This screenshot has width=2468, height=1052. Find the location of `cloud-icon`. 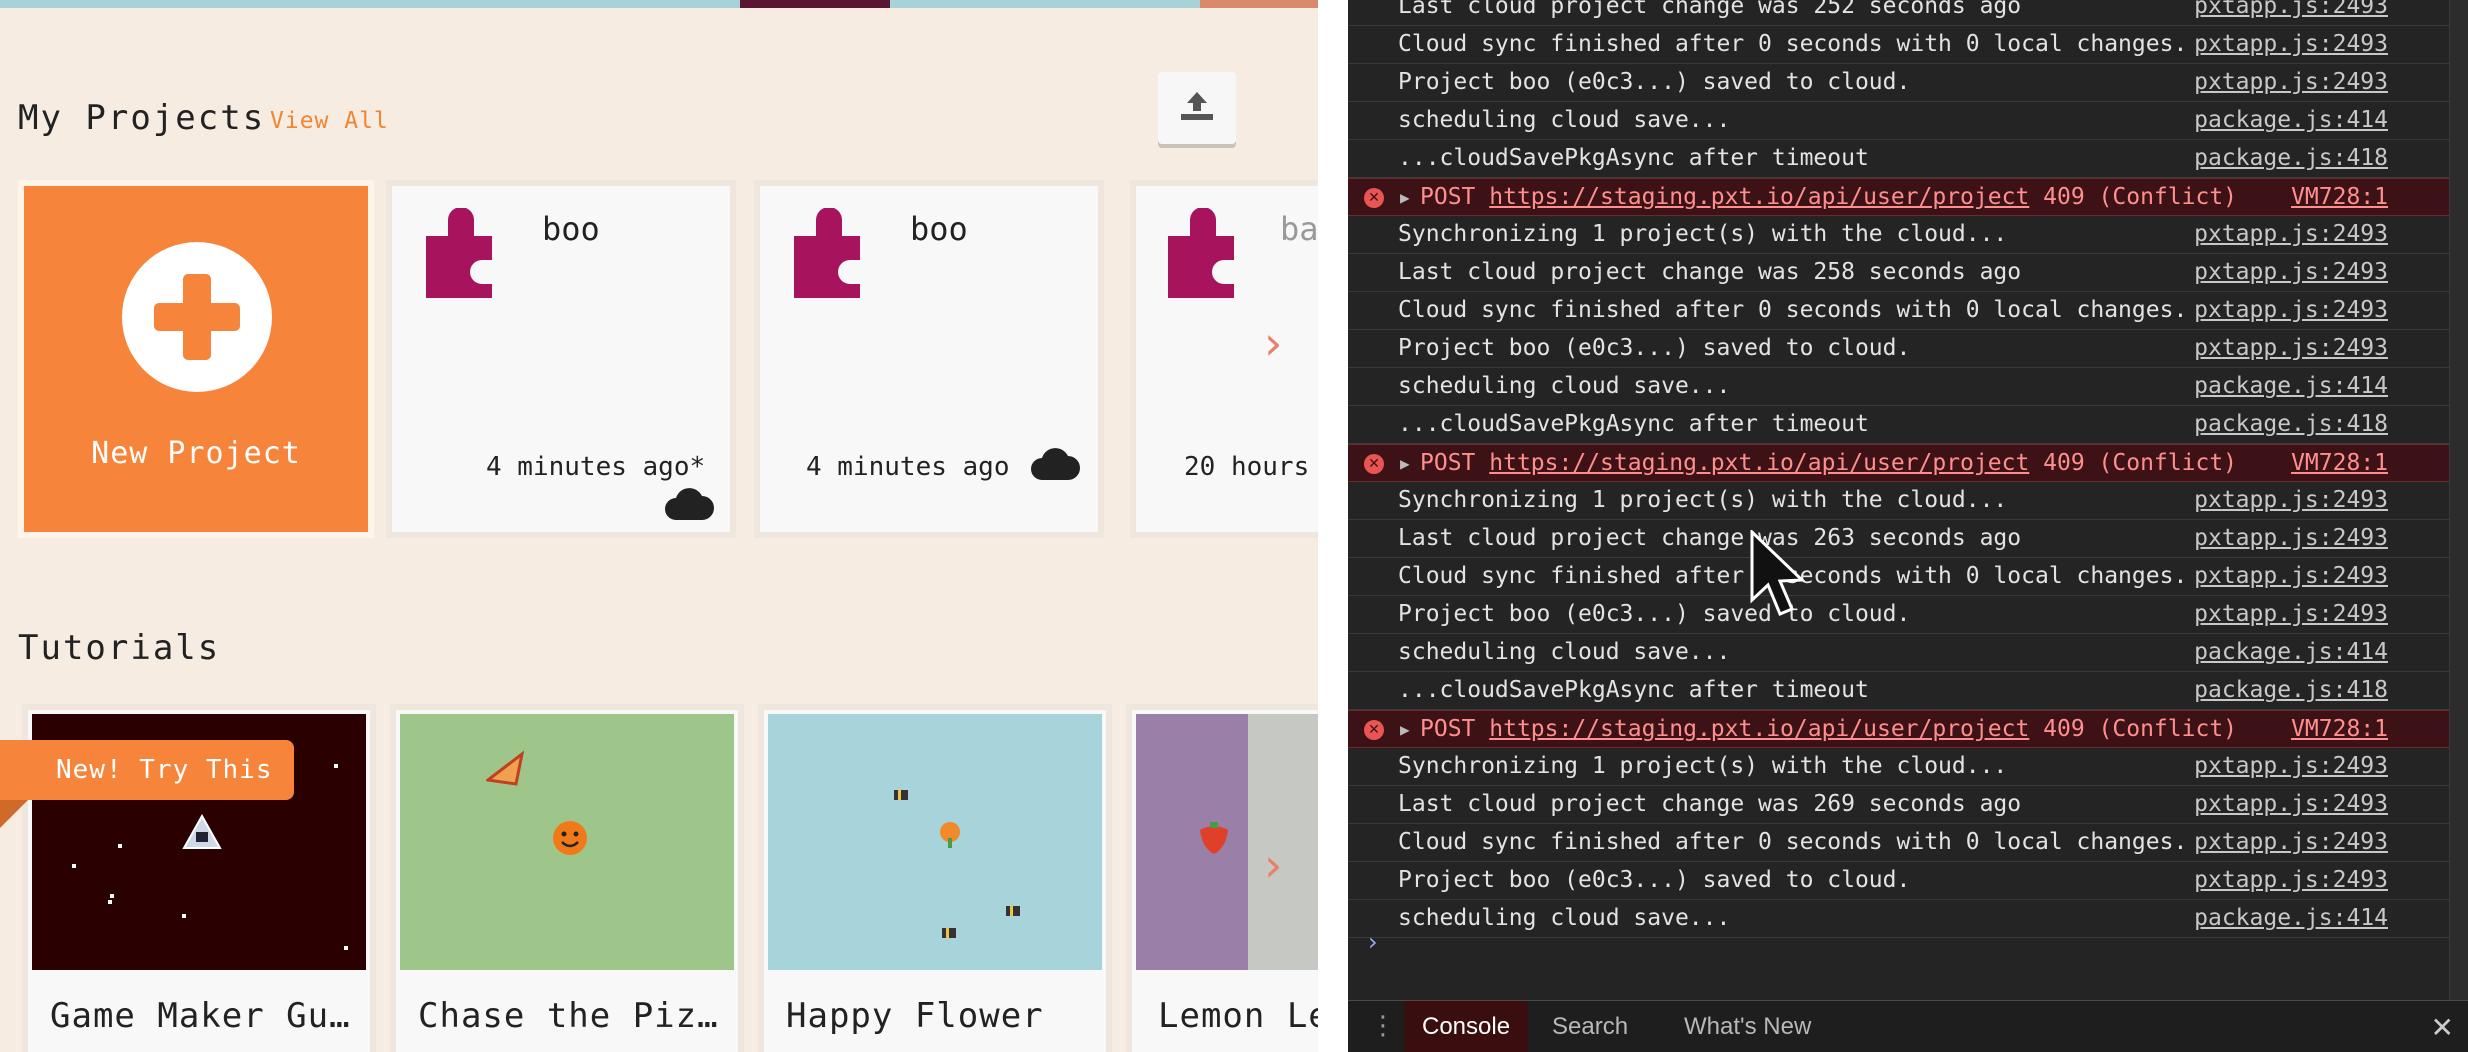

cloud-icon is located at coordinates (689, 504).